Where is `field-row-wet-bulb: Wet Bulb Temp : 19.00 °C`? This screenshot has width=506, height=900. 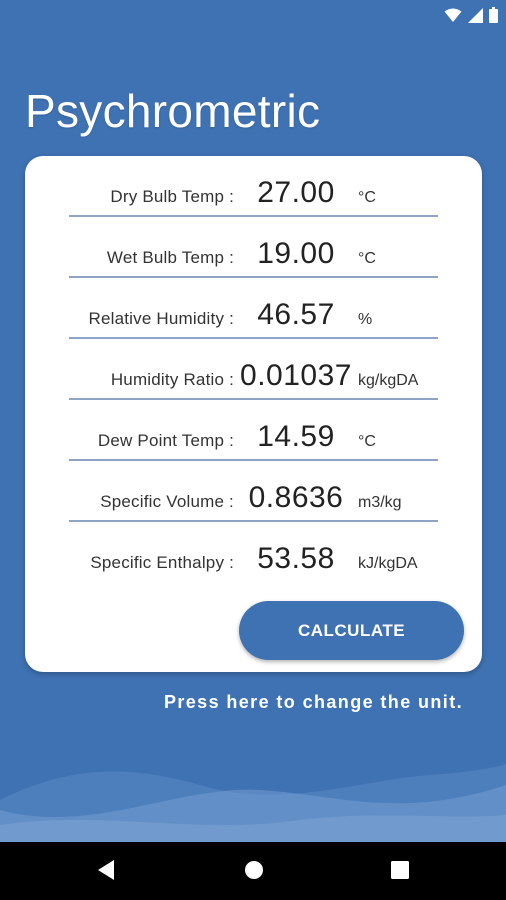
field-row-wet-bulb: Wet Bulb Temp : 19.00 °C is located at coordinates (253, 247).